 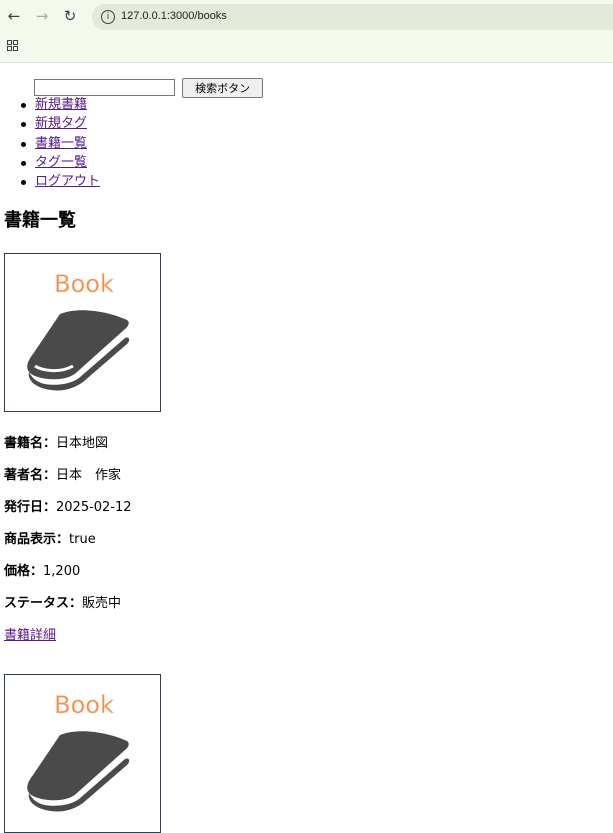 What do you see at coordinates (68, 507) in the screenshot?
I see `book-field-date: 発行日：2025-02-12` at bounding box center [68, 507].